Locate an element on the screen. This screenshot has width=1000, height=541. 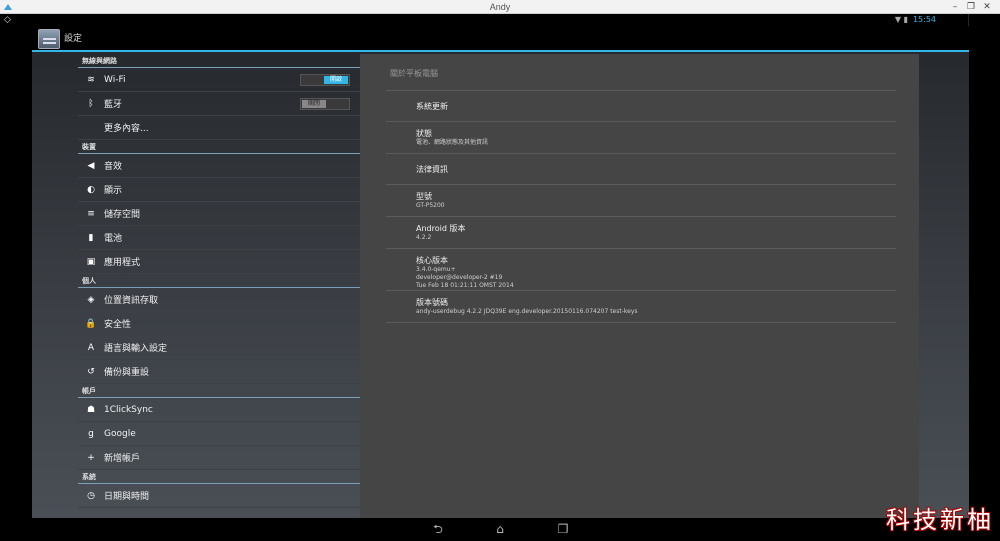
settings-item: g Google is located at coordinates (219, 434).